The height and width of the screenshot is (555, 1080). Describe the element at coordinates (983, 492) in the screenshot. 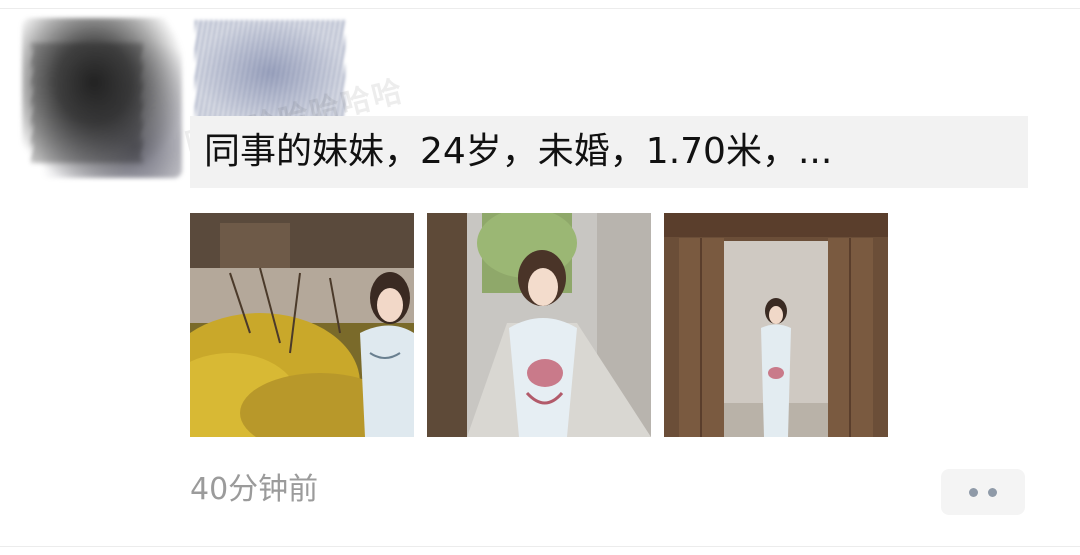

I see `more-button` at that location.